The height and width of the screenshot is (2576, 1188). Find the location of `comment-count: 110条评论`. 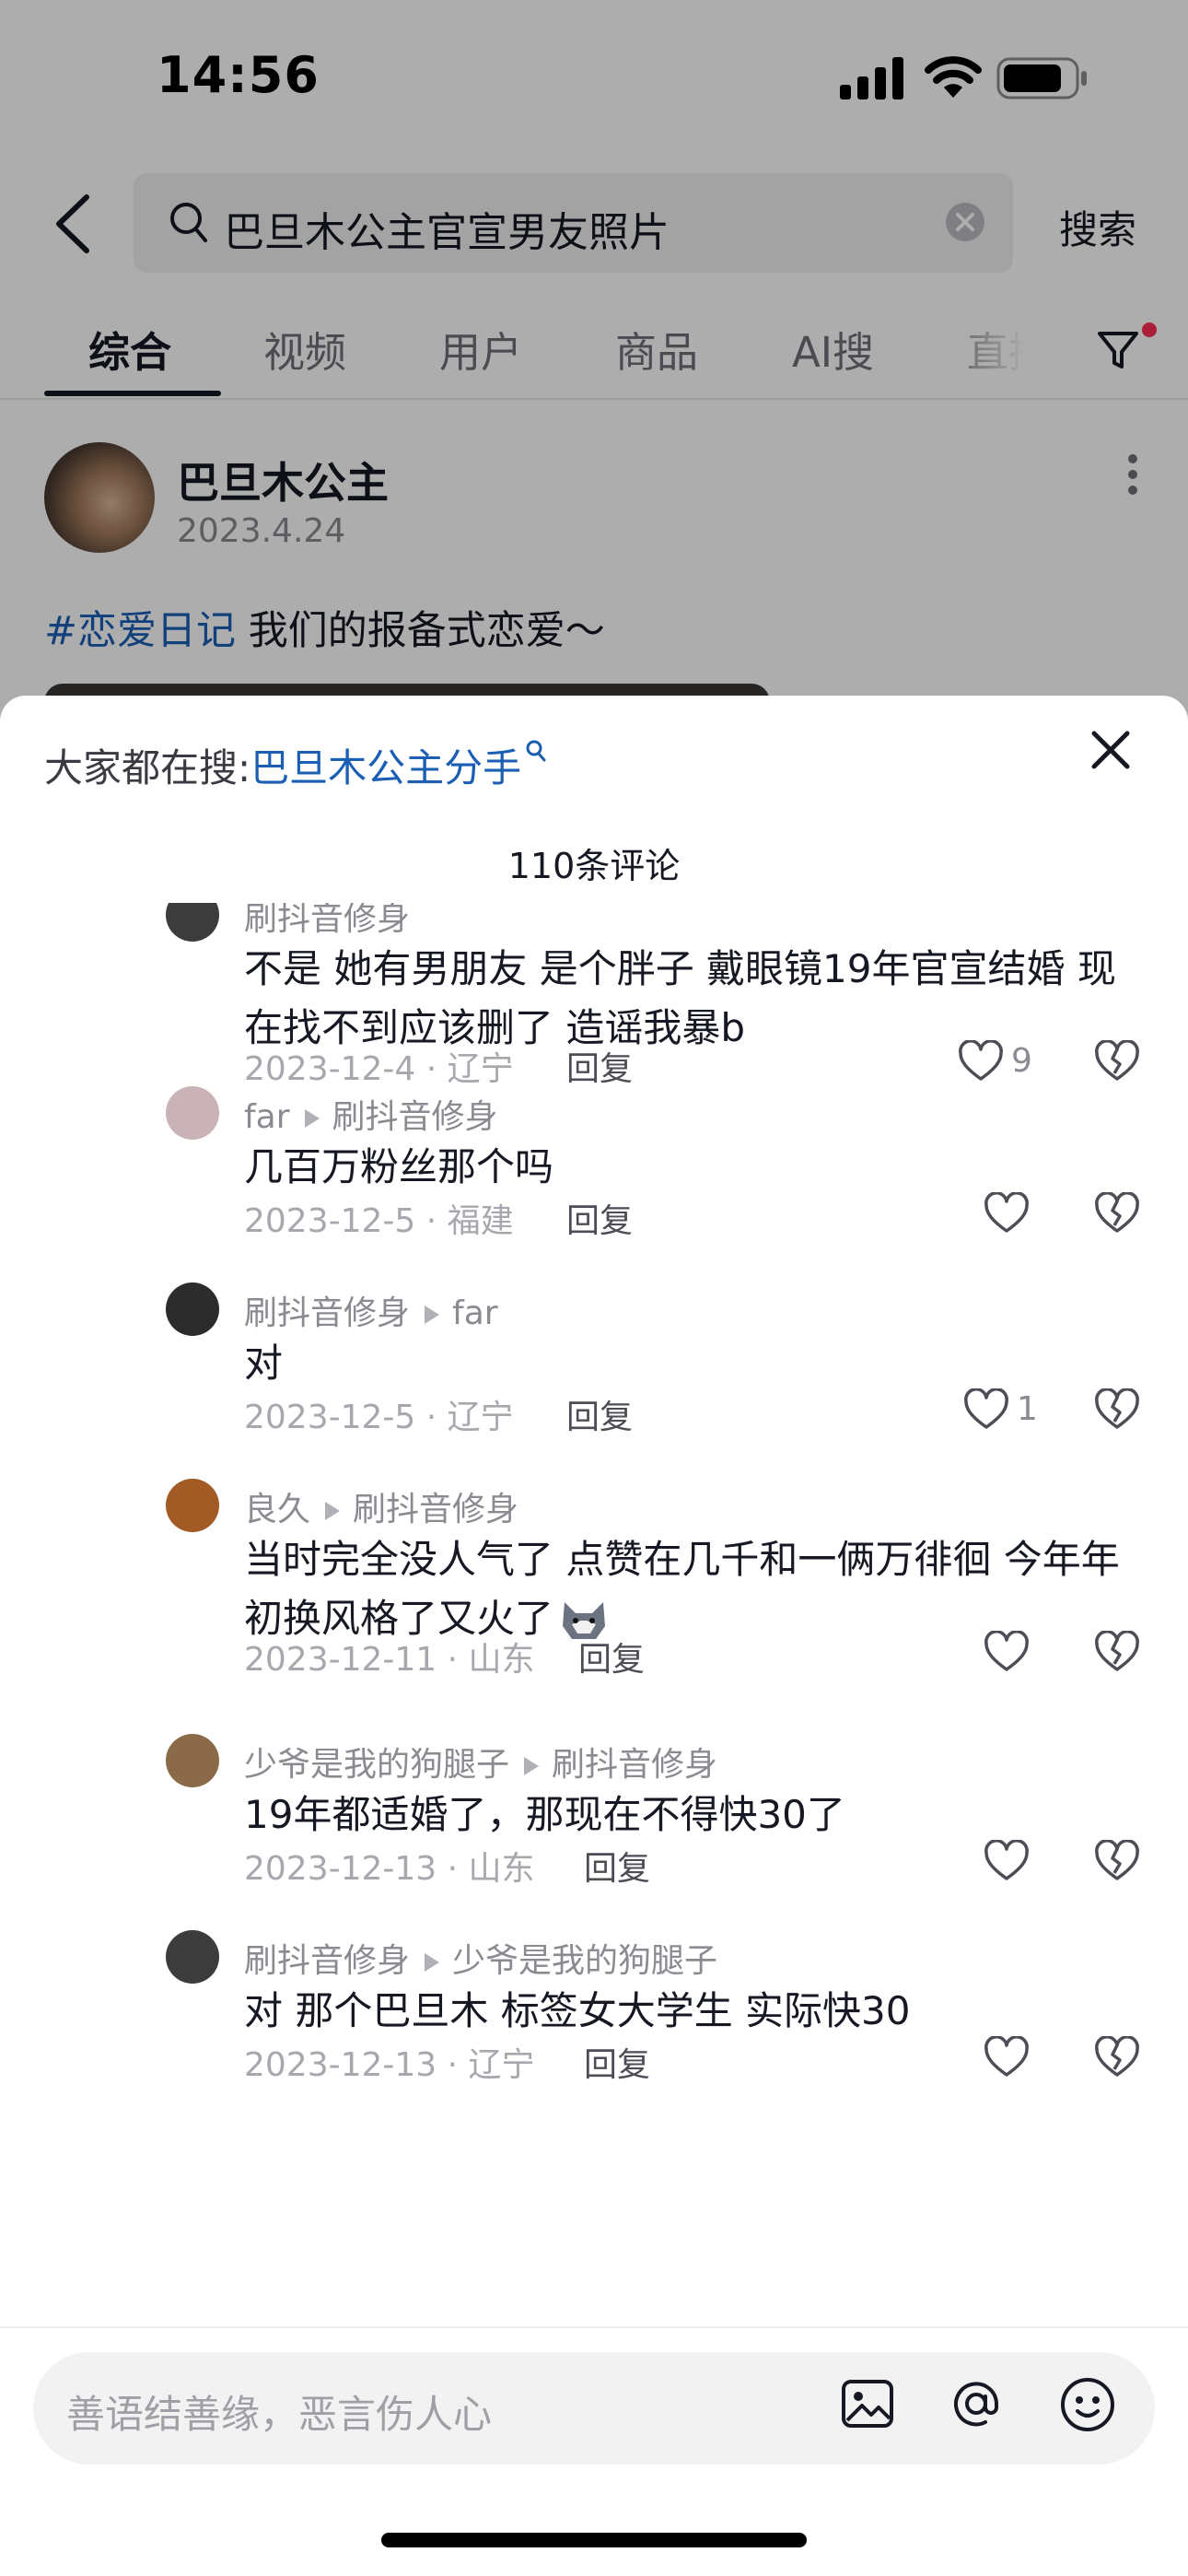

comment-count: 110条评论 is located at coordinates (594, 866).